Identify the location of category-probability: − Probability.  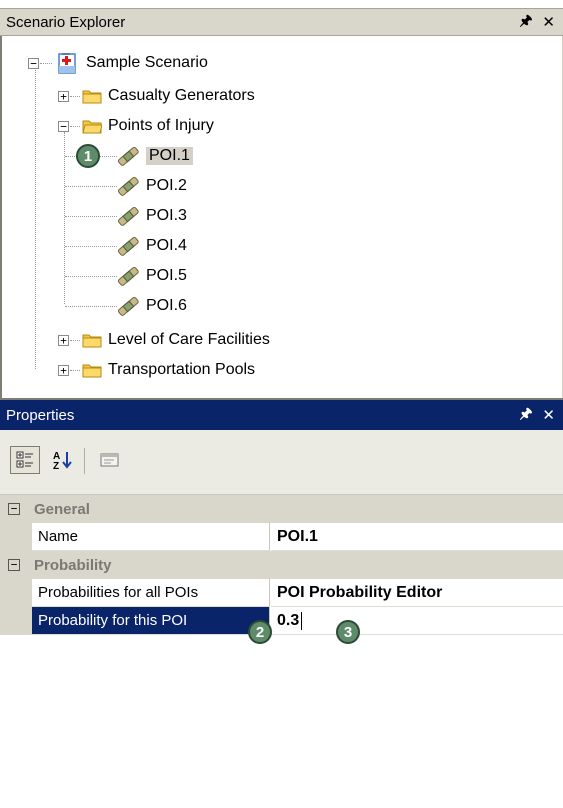
(281, 565).